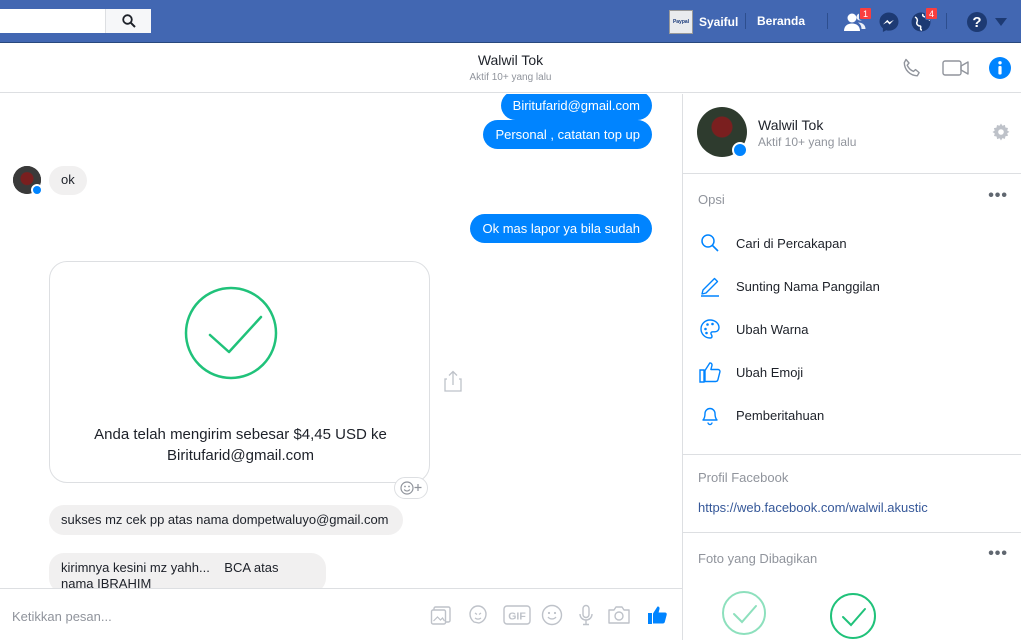 The width and height of the screenshot is (1021, 640). Describe the element at coordinates (931, 13) in the screenshot. I see `notifications-badge: 4` at that location.